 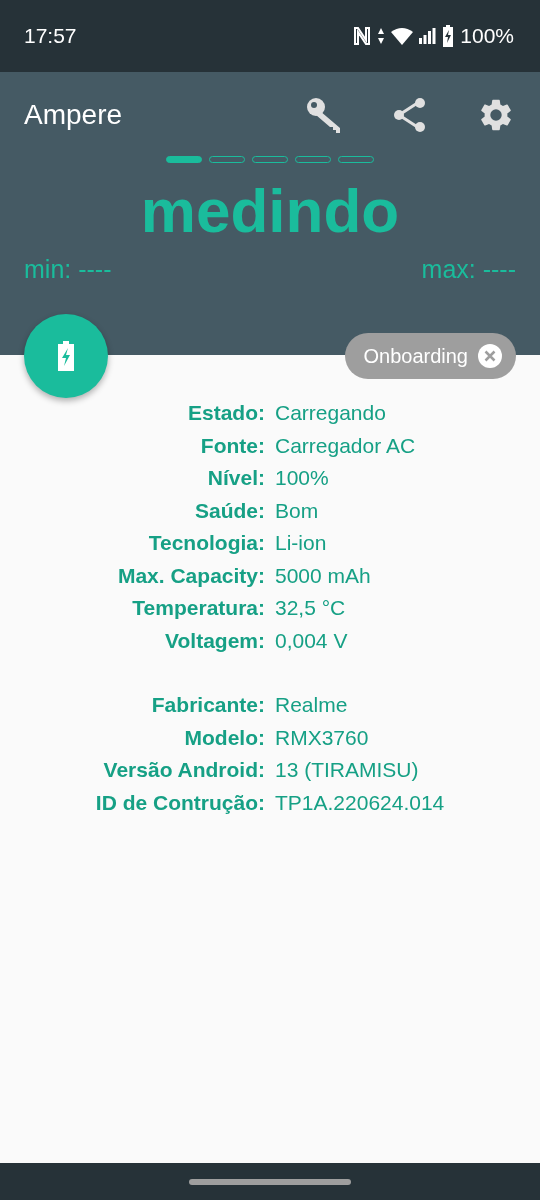 What do you see at coordinates (487, 36) in the screenshot?
I see `battery-percent: 100%` at bounding box center [487, 36].